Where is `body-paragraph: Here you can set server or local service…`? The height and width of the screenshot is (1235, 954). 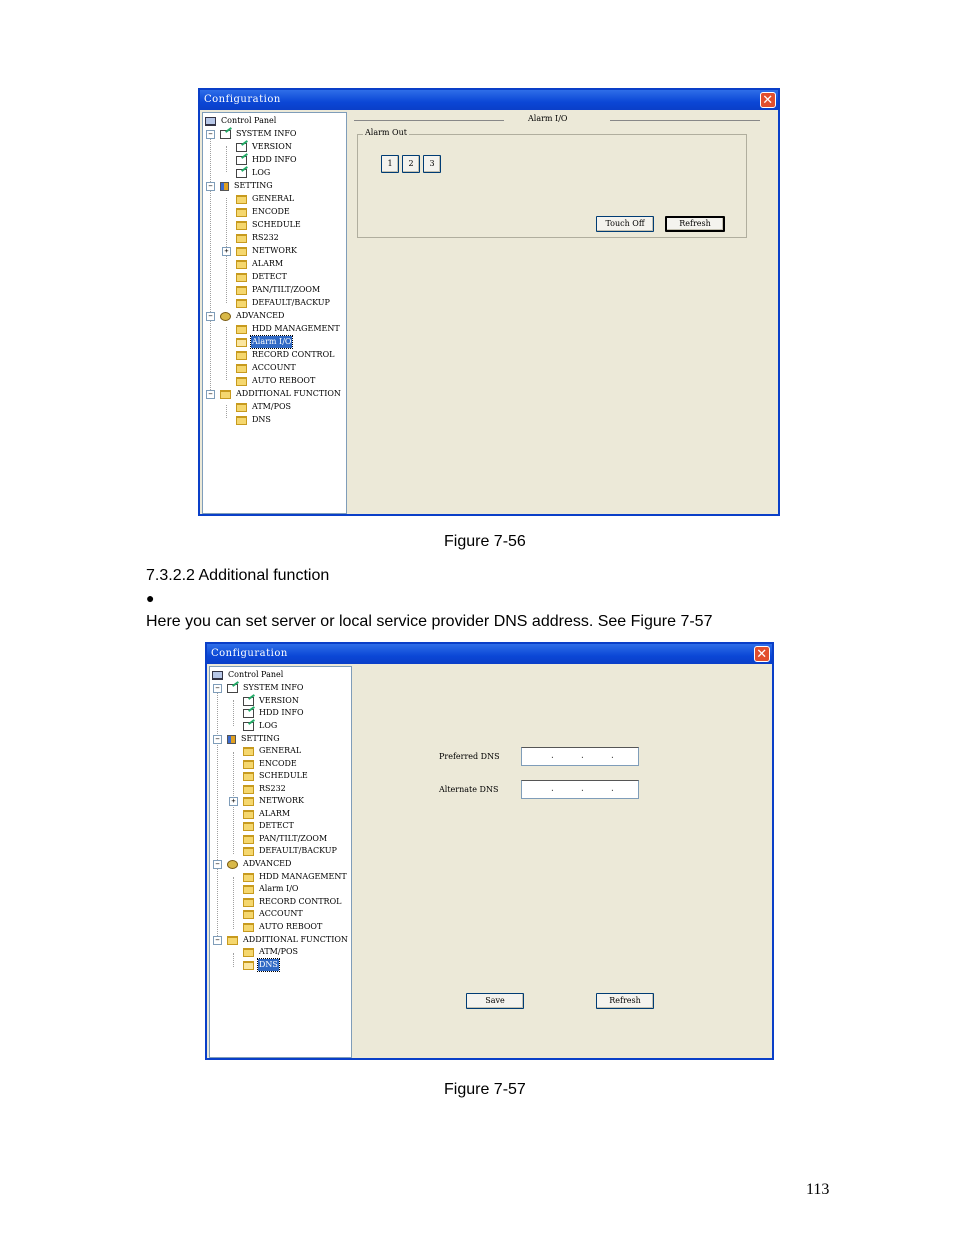 body-paragraph: Here you can set server or local service… is located at coordinates (429, 621).